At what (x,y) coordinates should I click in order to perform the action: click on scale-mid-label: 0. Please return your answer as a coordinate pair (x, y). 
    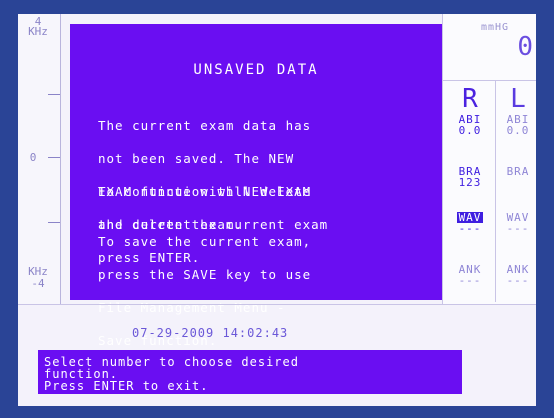
    Looking at the image, I should click on (33, 157).